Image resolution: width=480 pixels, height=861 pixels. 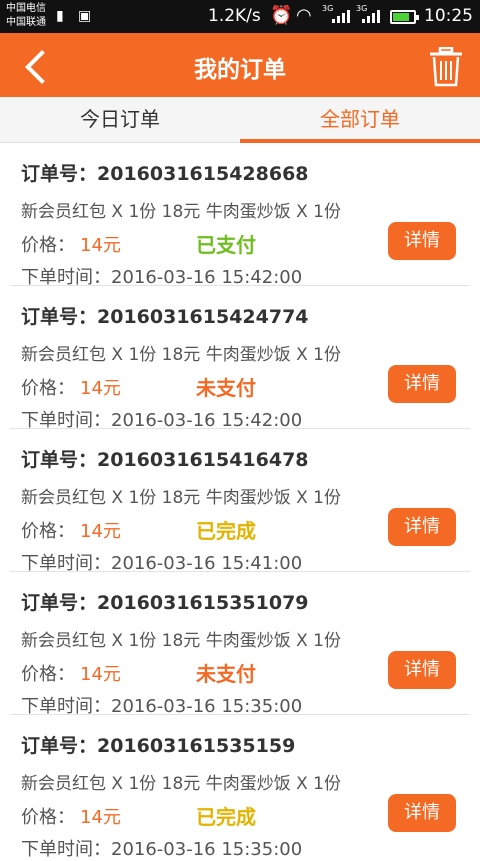 What do you see at coordinates (226, 245) in the screenshot?
I see `order-status: 已支付` at bounding box center [226, 245].